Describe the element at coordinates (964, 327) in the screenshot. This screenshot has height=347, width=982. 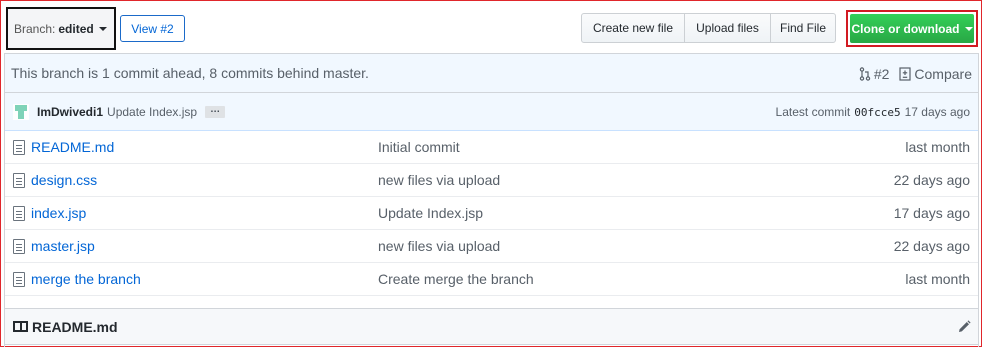
I see `pencil-icon` at that location.